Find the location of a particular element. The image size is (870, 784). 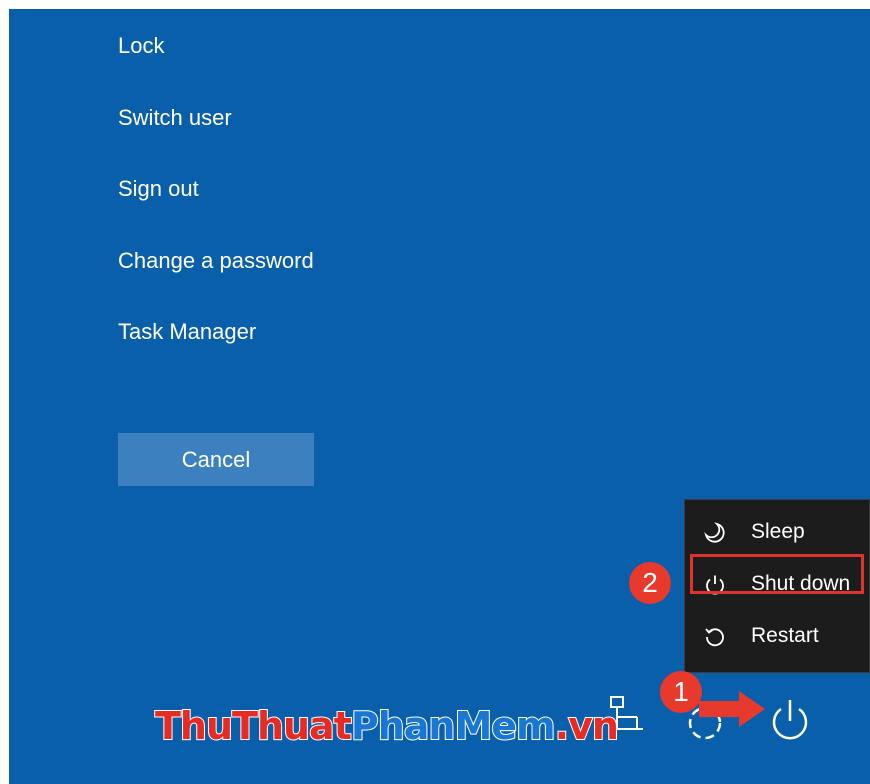

moon-icon is located at coordinates (714, 532).